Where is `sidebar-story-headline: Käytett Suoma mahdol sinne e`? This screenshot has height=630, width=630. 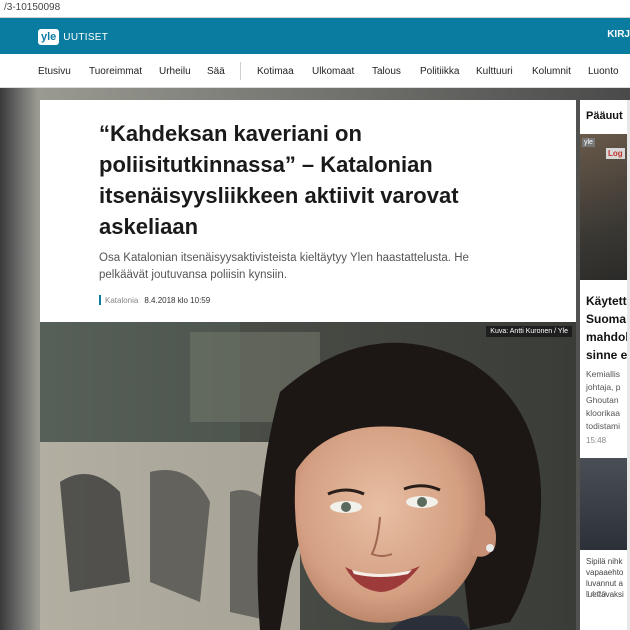 sidebar-story-headline: Käytett Suoma mahdol sinne e is located at coordinates (608, 328).